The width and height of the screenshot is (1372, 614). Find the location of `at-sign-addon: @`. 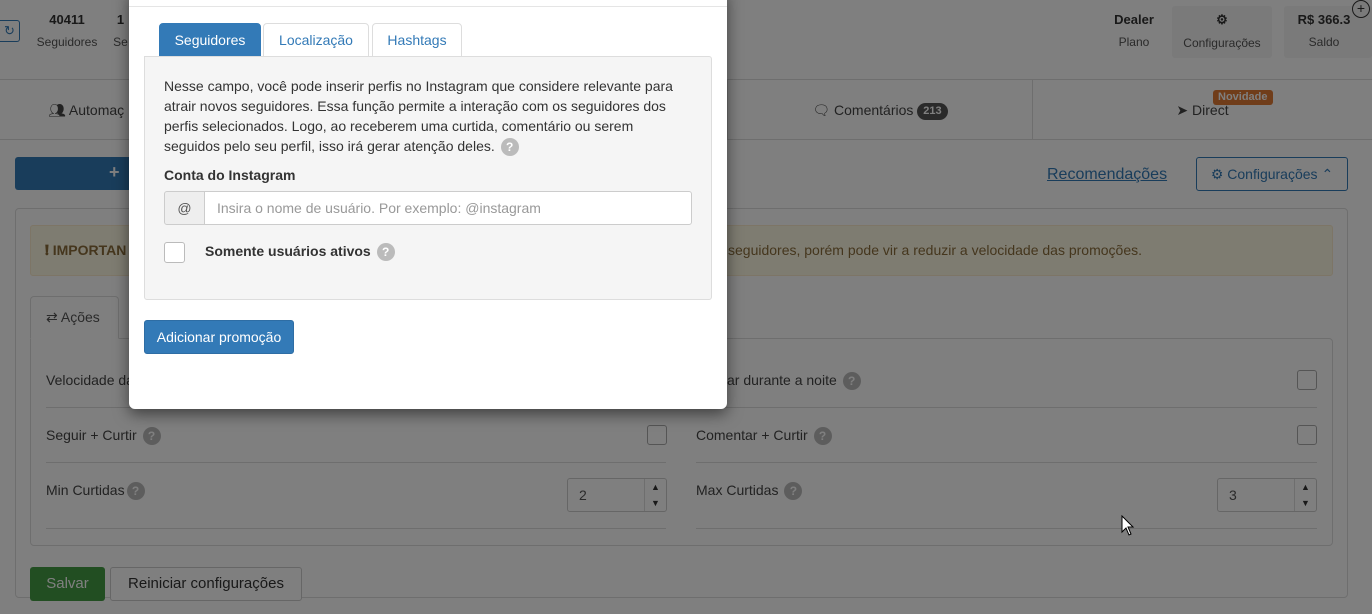

at-sign-addon: @ is located at coordinates (184, 208).